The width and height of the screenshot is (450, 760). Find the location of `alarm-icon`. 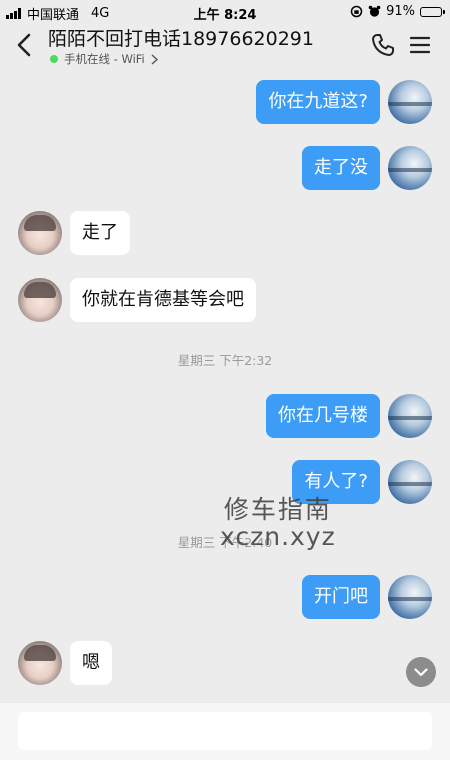

alarm-icon is located at coordinates (374, 11).